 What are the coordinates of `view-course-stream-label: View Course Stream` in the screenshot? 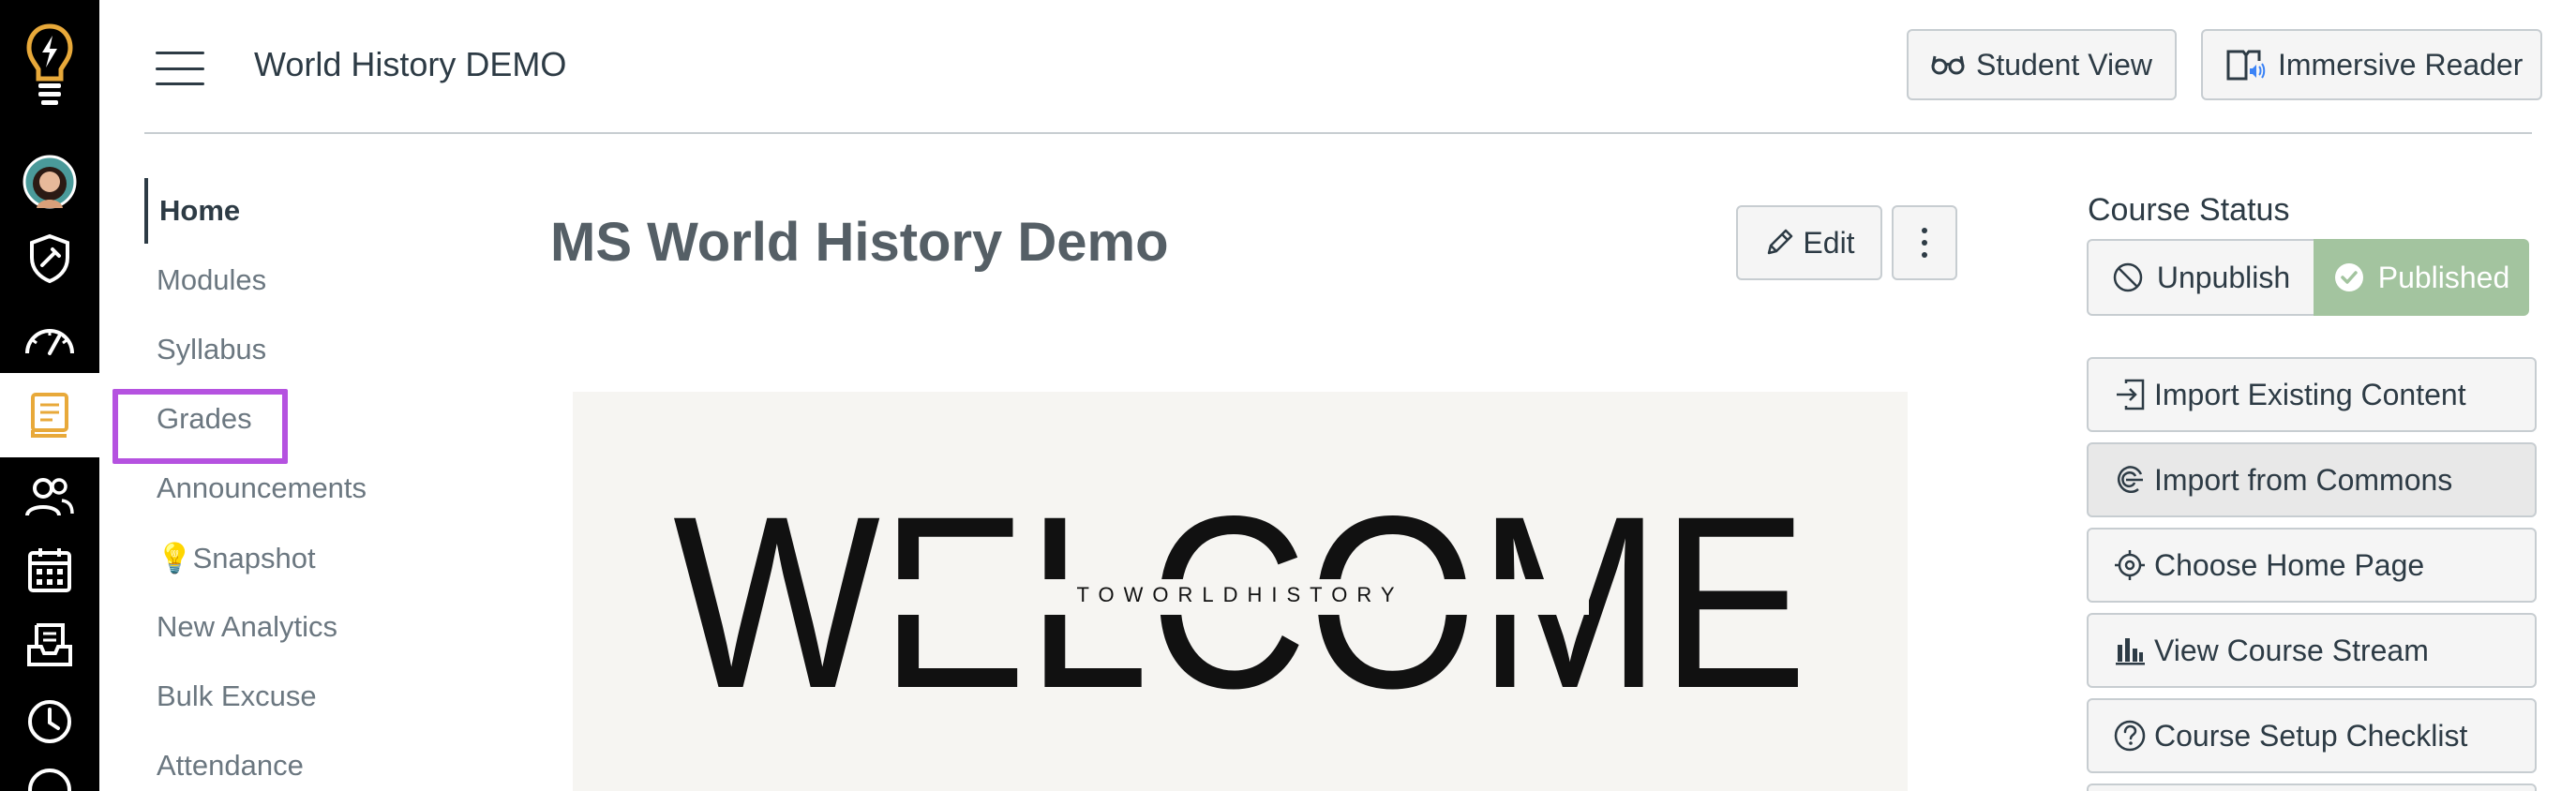 It's located at (2291, 650).